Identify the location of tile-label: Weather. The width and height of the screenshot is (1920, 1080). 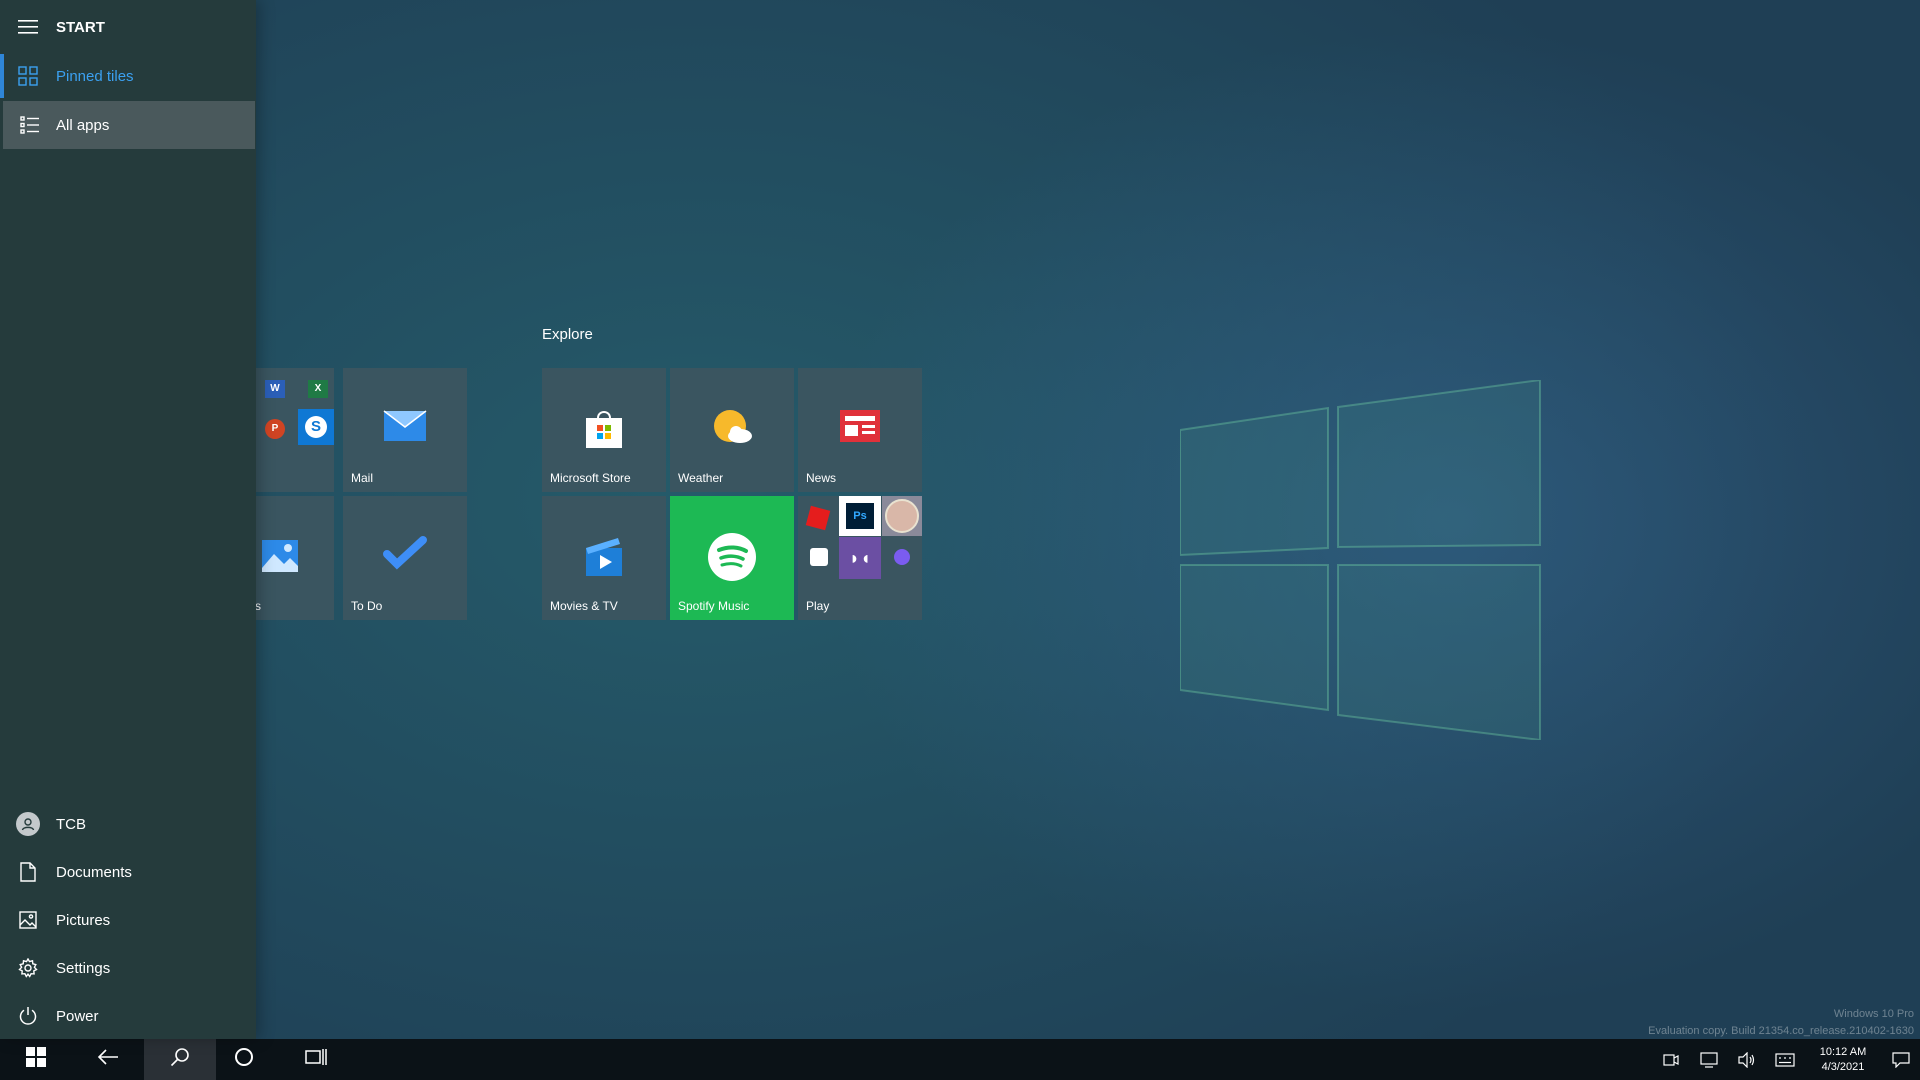
(701, 478).